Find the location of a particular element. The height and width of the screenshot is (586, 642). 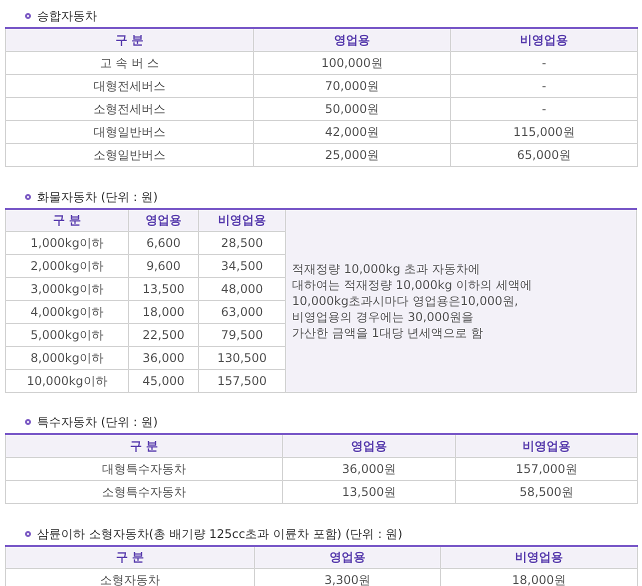

table-cell: 3,000kg이하 is located at coordinates (67, 289).